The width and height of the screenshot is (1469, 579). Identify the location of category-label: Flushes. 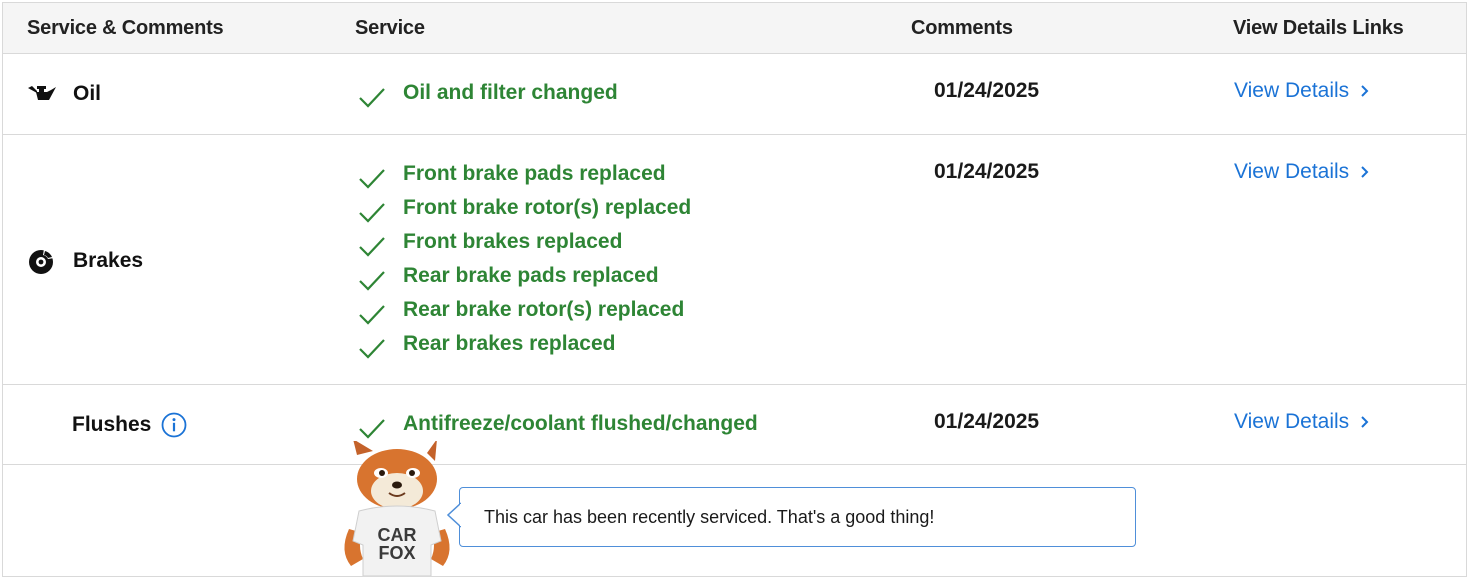
(112, 424).